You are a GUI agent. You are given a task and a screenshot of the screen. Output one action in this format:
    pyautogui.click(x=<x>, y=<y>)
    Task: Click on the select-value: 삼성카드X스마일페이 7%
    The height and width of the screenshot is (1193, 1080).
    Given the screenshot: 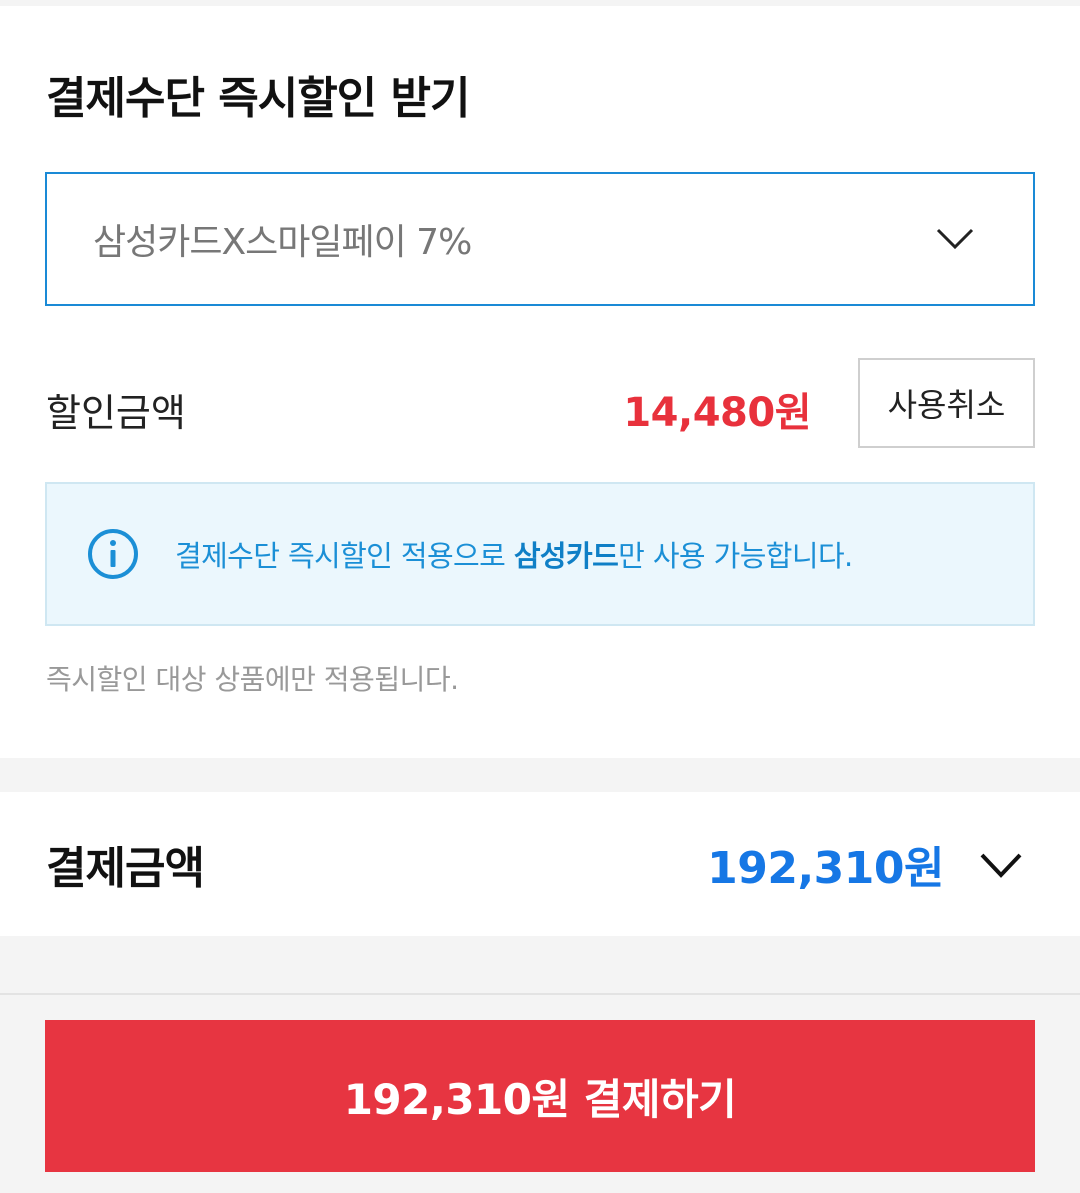 What is the action you would take?
    pyautogui.click(x=282, y=242)
    